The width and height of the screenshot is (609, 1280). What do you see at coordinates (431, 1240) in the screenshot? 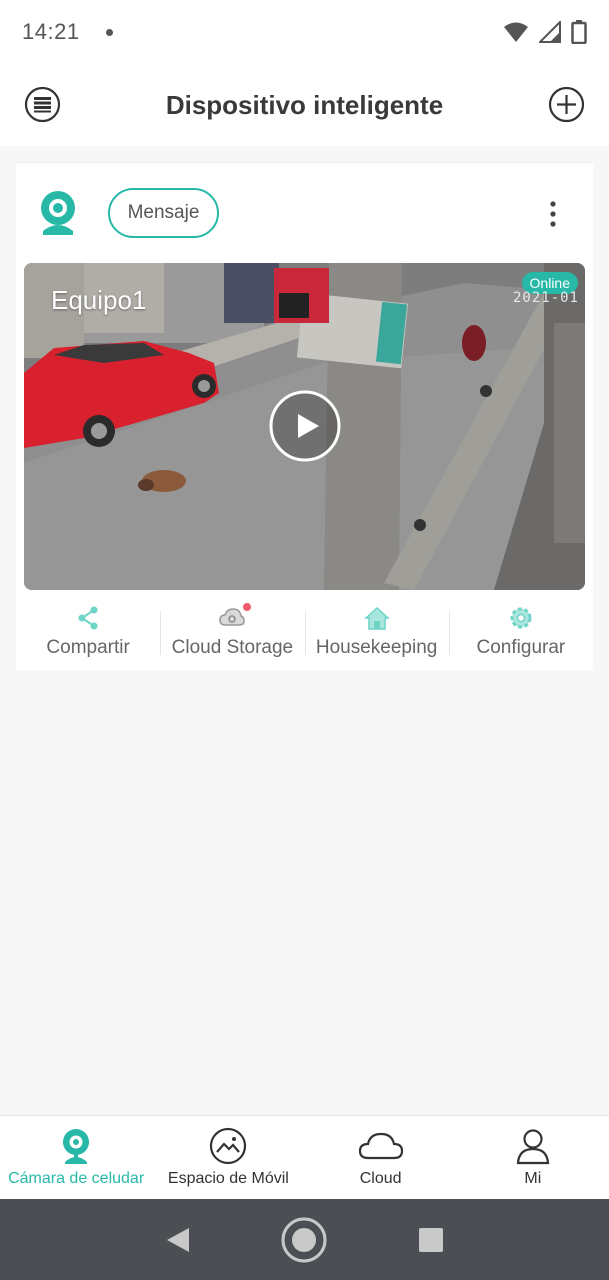
I see `recents-icon` at bounding box center [431, 1240].